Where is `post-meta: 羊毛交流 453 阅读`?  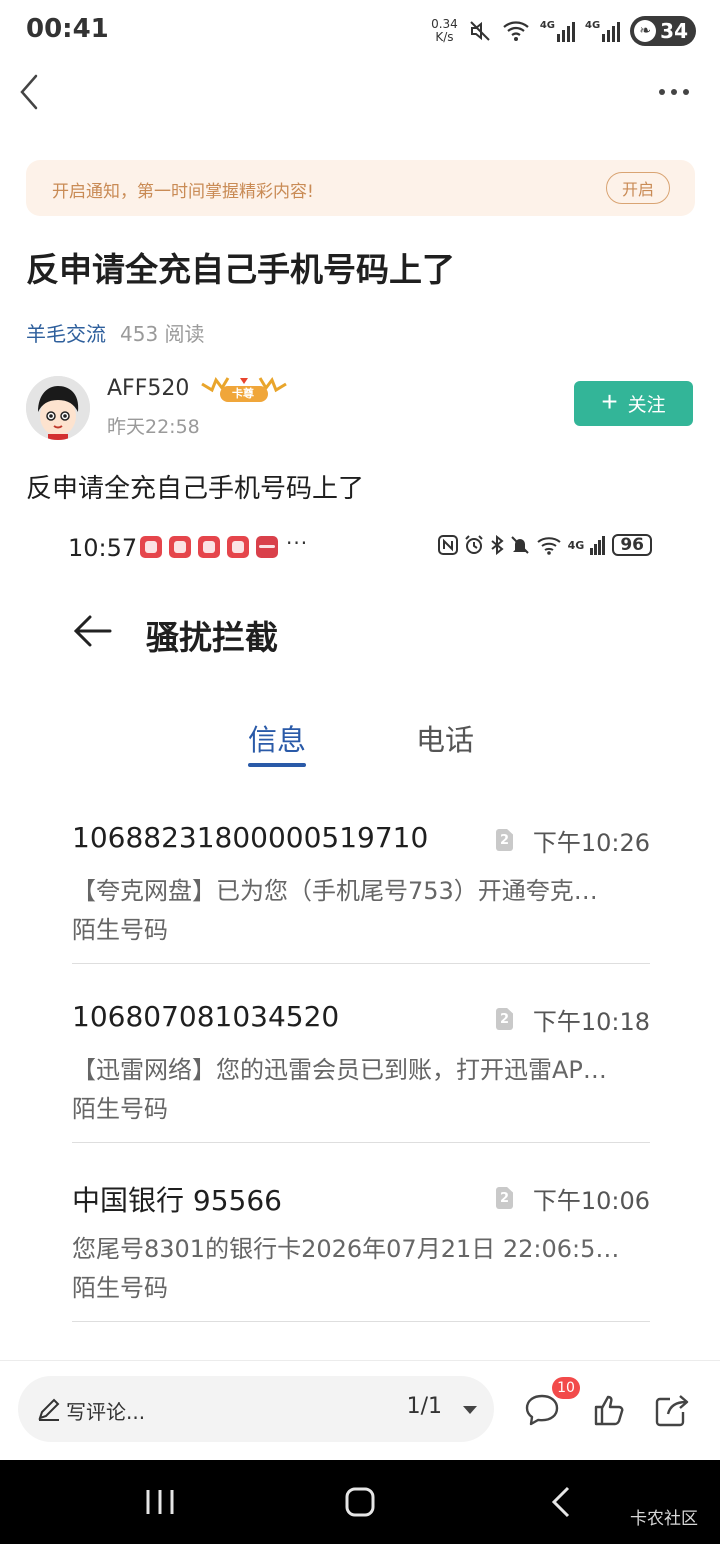 post-meta: 羊毛交流 453 阅读 is located at coordinates (115, 332).